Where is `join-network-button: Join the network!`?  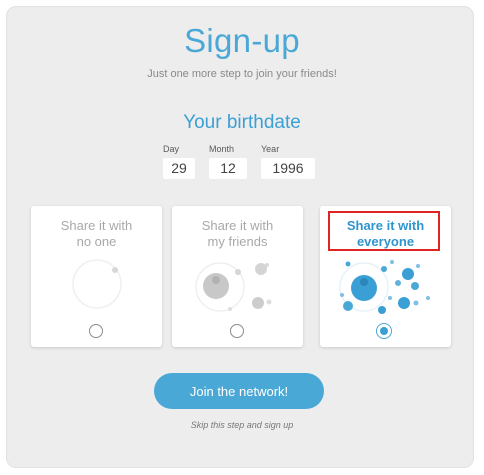 join-network-button: Join the network! is located at coordinates (239, 391).